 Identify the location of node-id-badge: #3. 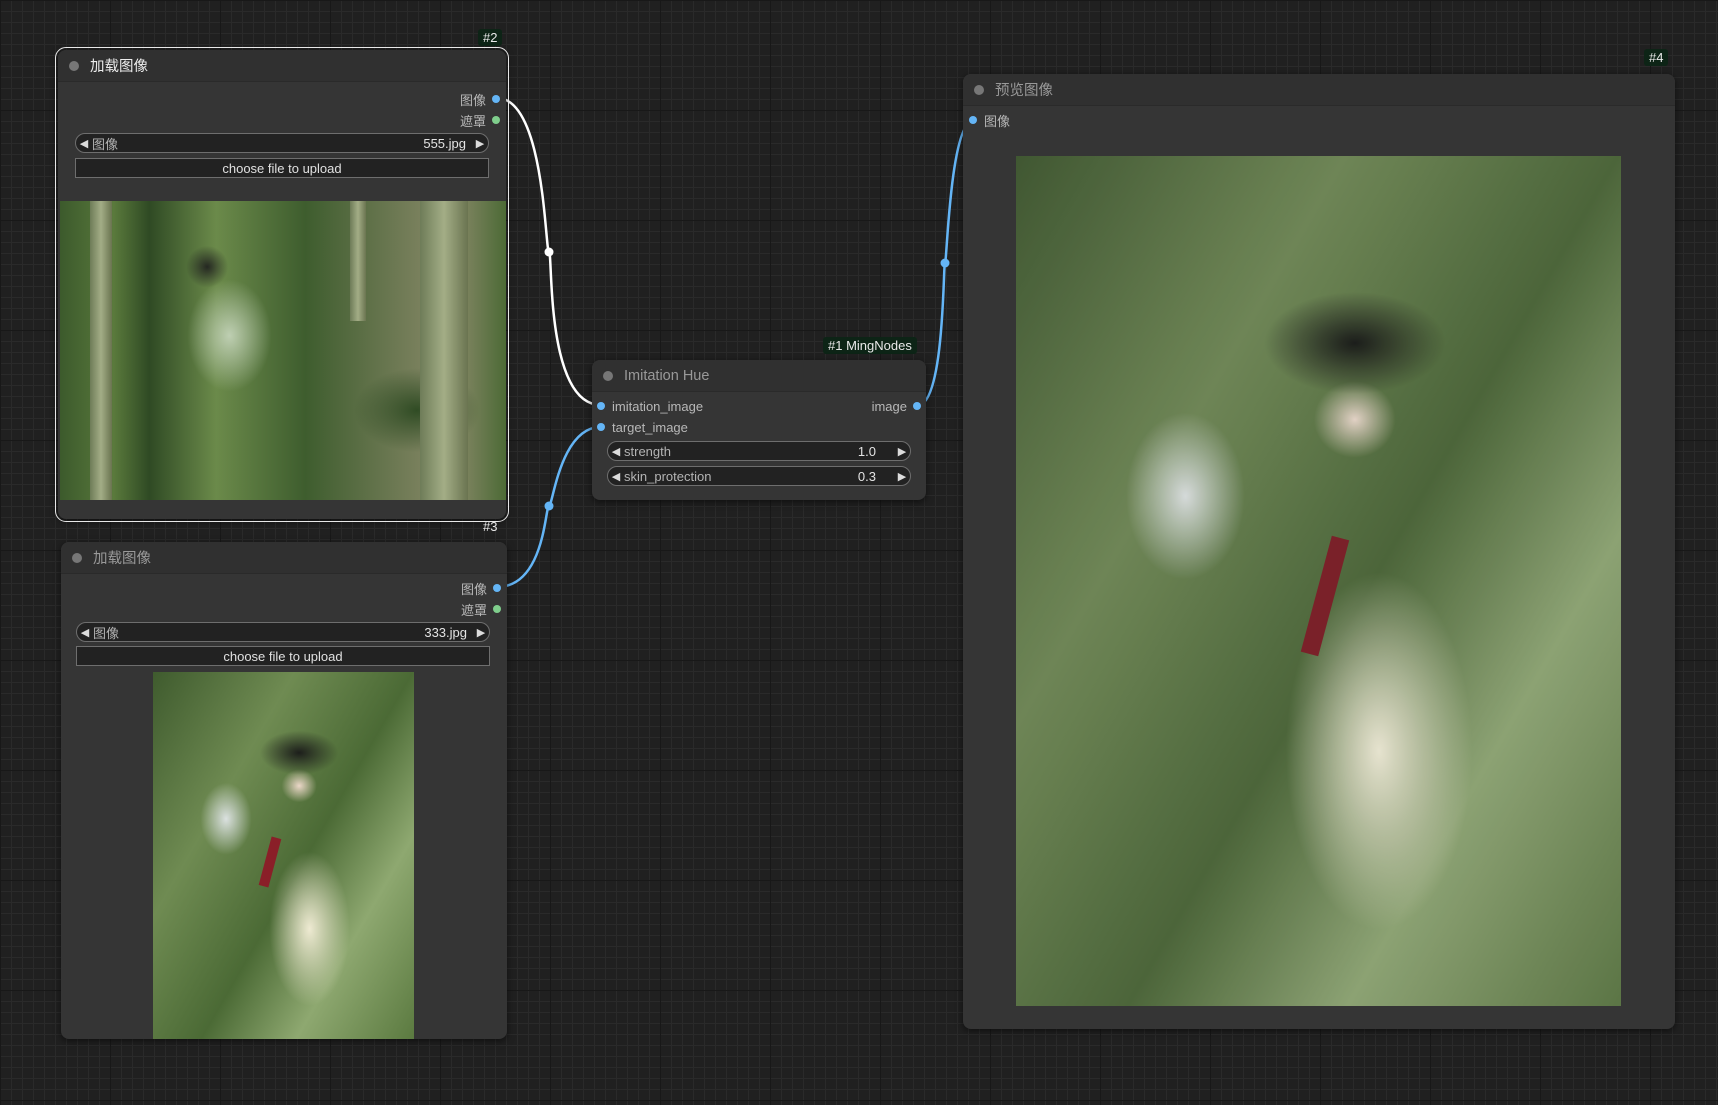
(490, 526).